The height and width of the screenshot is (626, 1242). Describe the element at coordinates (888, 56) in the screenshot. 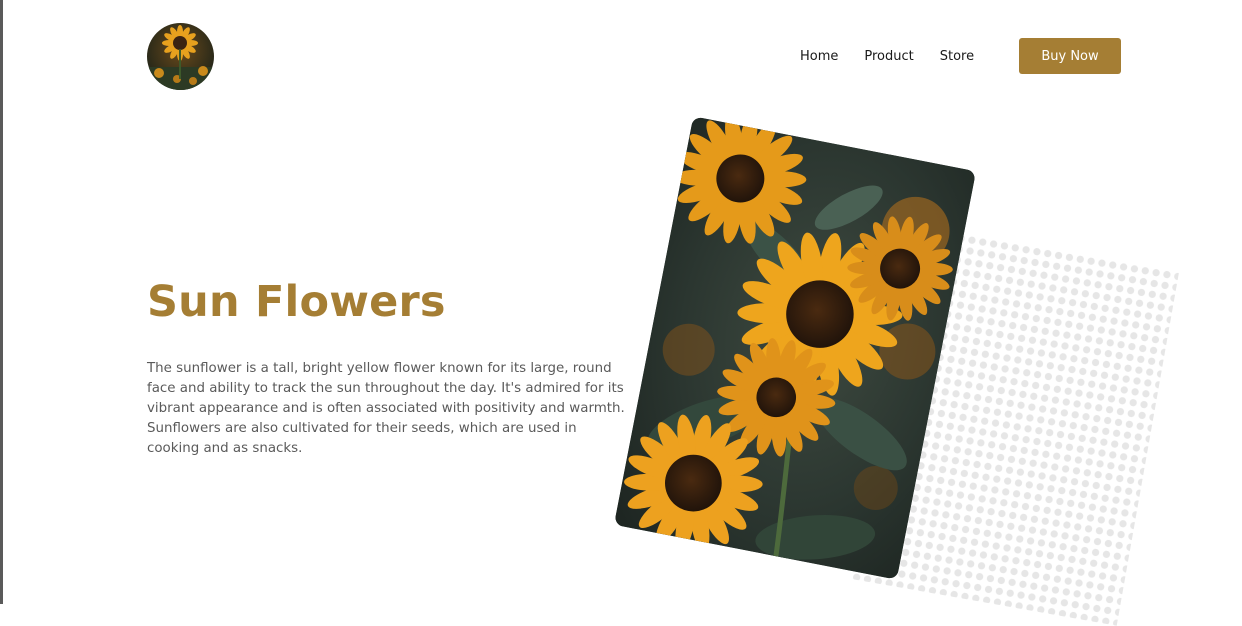

I see `nav-product-link: Product` at that location.